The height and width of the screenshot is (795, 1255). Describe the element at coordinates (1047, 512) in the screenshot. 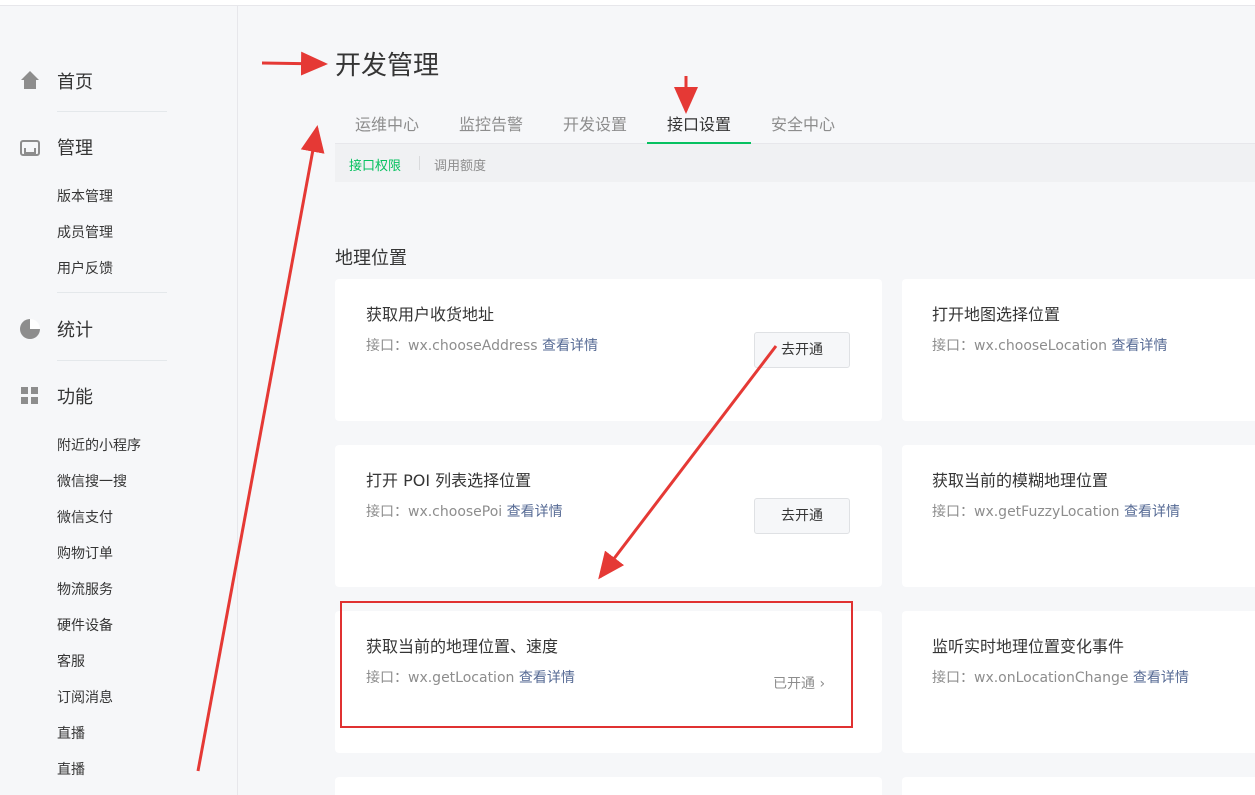

I see `api-name: wx.getFuzzyLocation` at that location.